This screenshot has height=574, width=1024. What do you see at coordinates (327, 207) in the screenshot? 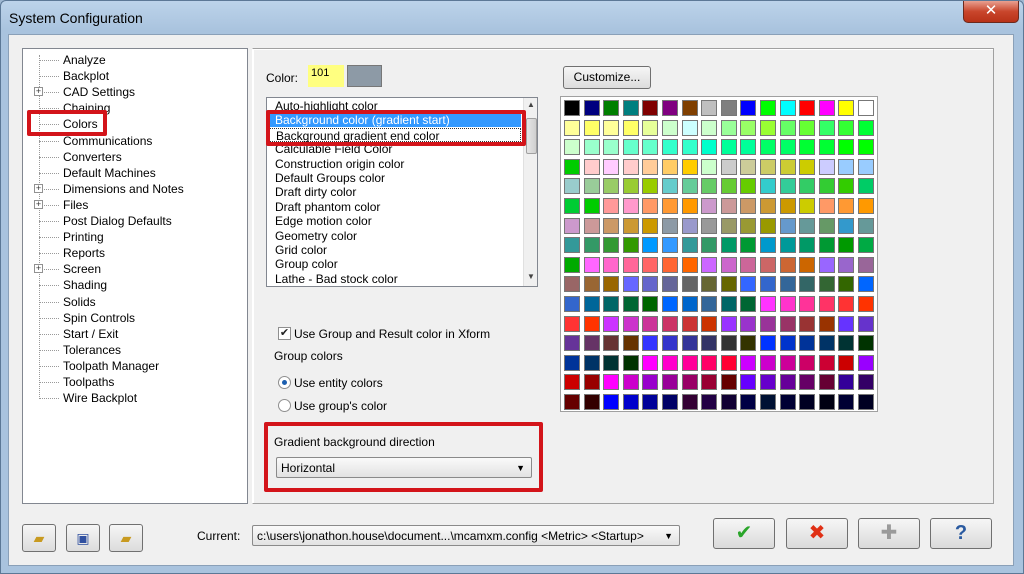
I see `color-list-item: Draft phantom color` at bounding box center [327, 207].